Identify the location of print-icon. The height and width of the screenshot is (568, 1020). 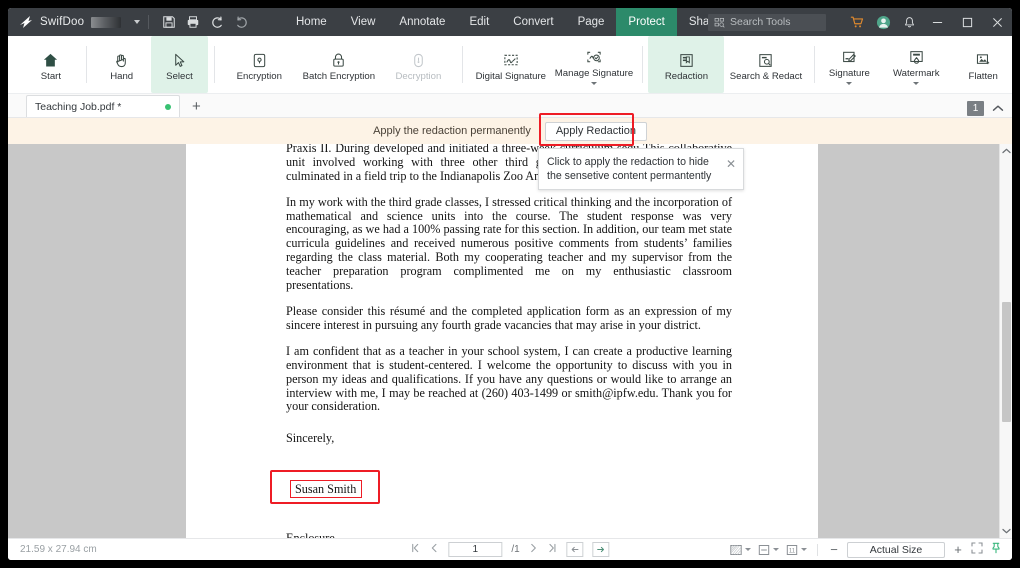
(193, 22).